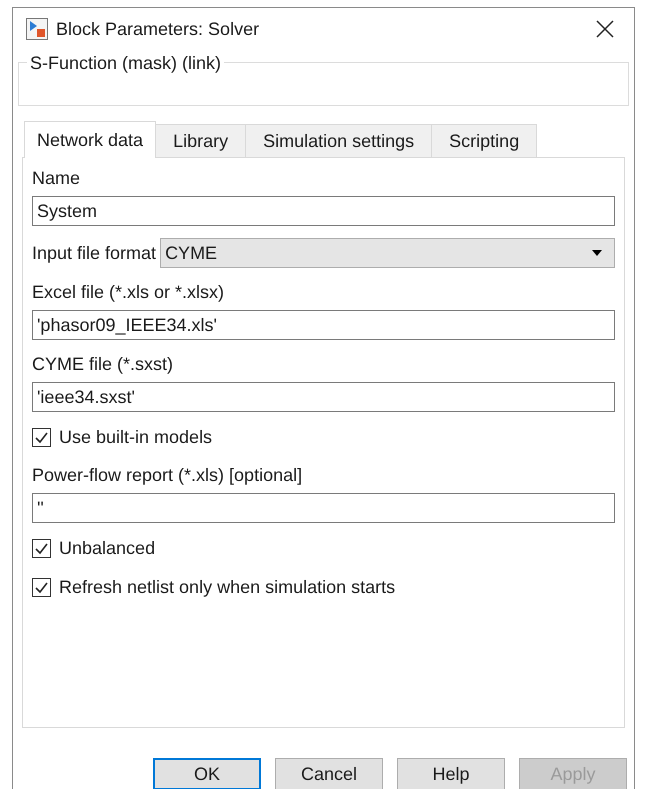  What do you see at coordinates (451, 773) in the screenshot?
I see `dialog-button: Help` at bounding box center [451, 773].